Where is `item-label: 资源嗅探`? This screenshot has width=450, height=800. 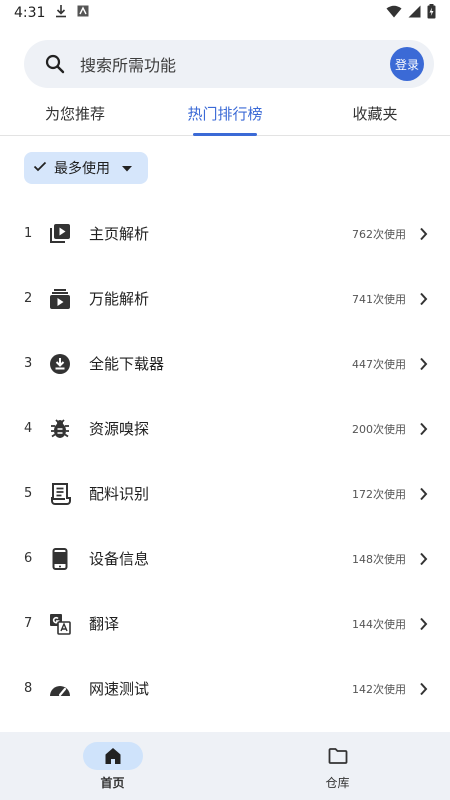 item-label: 资源嗅探 is located at coordinates (119, 429).